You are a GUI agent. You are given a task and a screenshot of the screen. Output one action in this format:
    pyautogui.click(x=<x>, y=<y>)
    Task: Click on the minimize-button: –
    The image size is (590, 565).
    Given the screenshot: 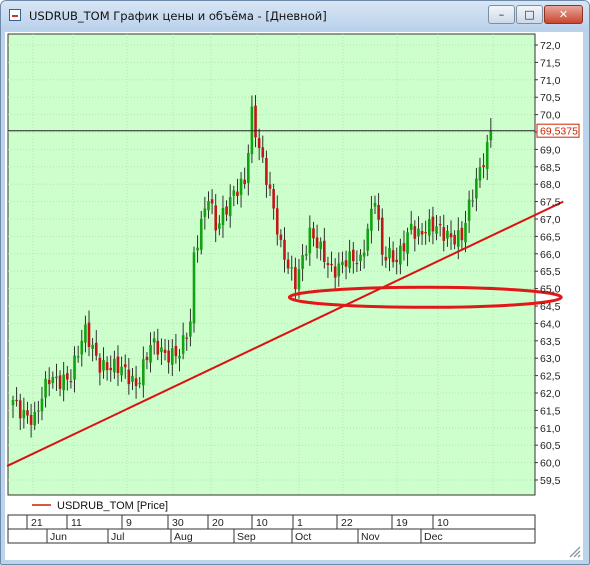 What is the action you would take?
    pyautogui.click(x=501, y=14)
    